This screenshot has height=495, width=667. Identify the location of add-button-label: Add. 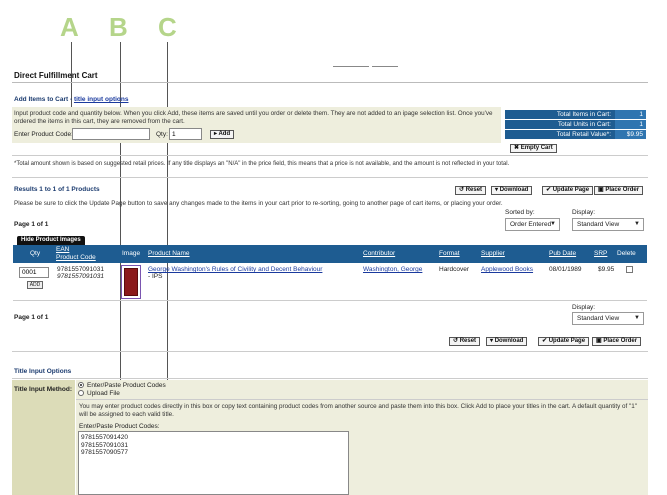
(224, 134).